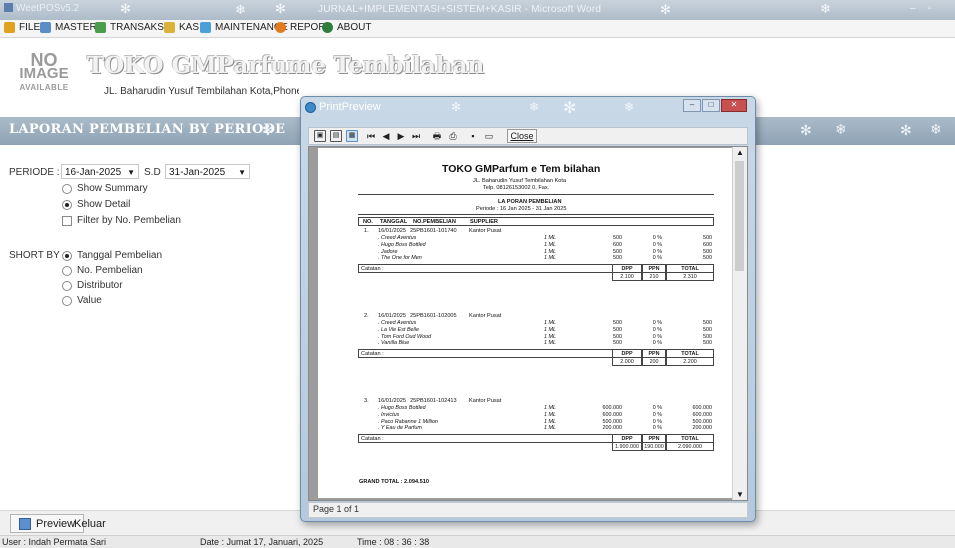 Image resolution: width=955 pixels, height=548 pixels. What do you see at coordinates (147, 129) in the screenshot?
I see `report-page-title: LAPORAN PEMBELIAN BY PERIODE` at bounding box center [147, 129].